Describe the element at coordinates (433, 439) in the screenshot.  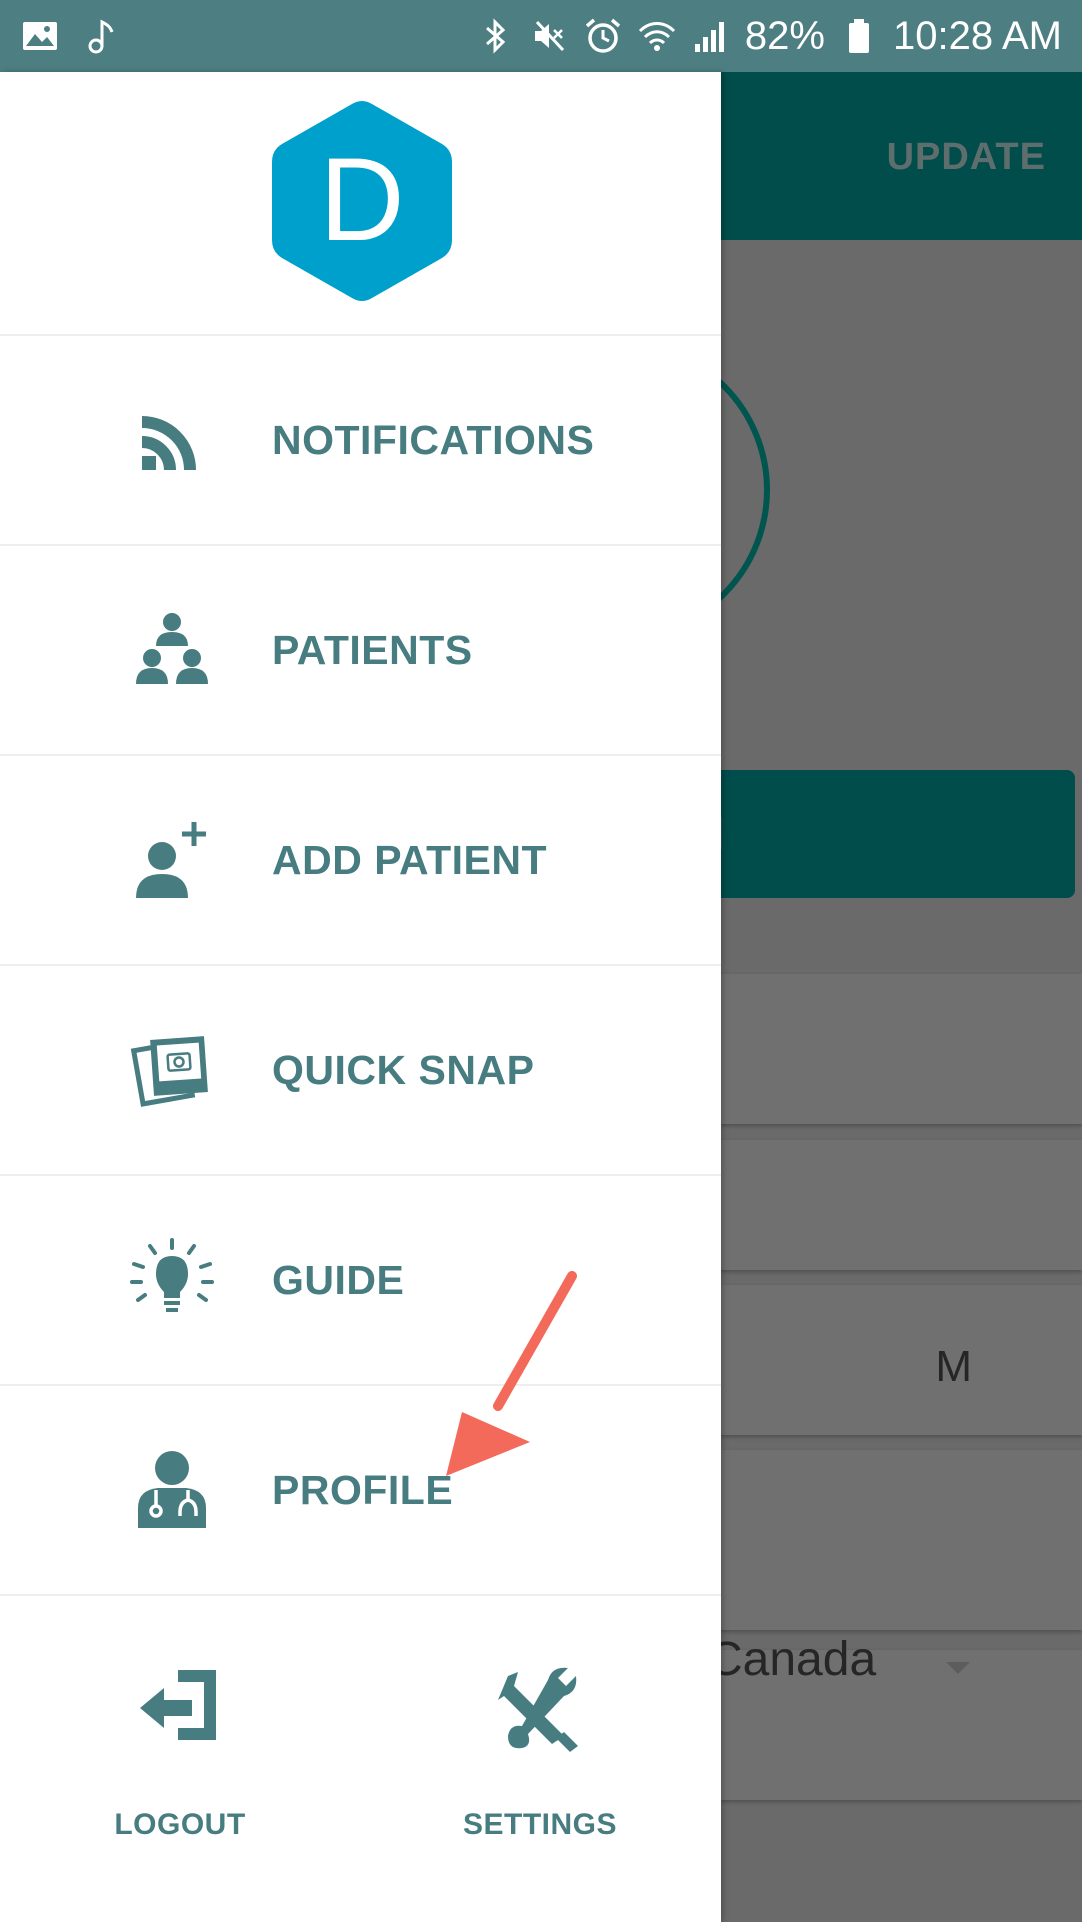
I see `menu-label: NOTIFICATIONS` at that location.